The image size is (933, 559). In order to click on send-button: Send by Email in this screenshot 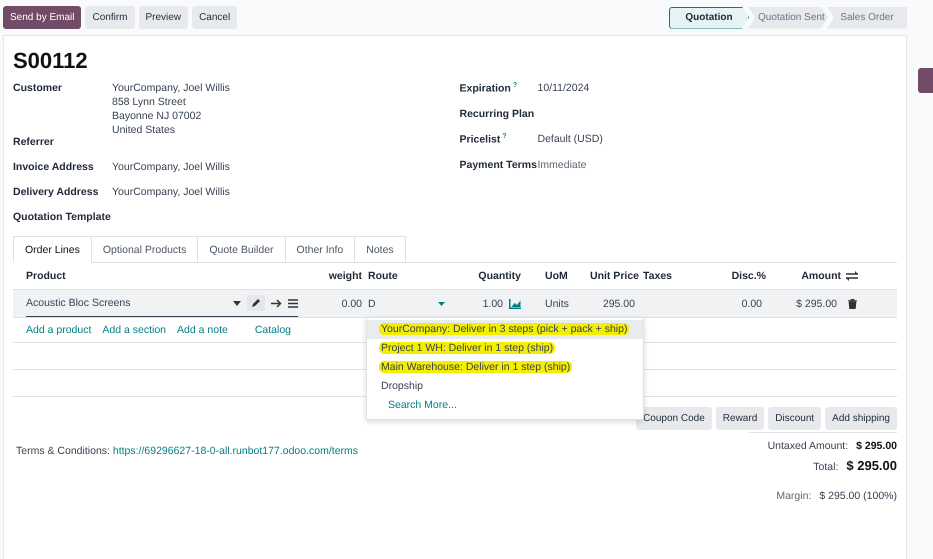, I will do `click(42, 17)`.